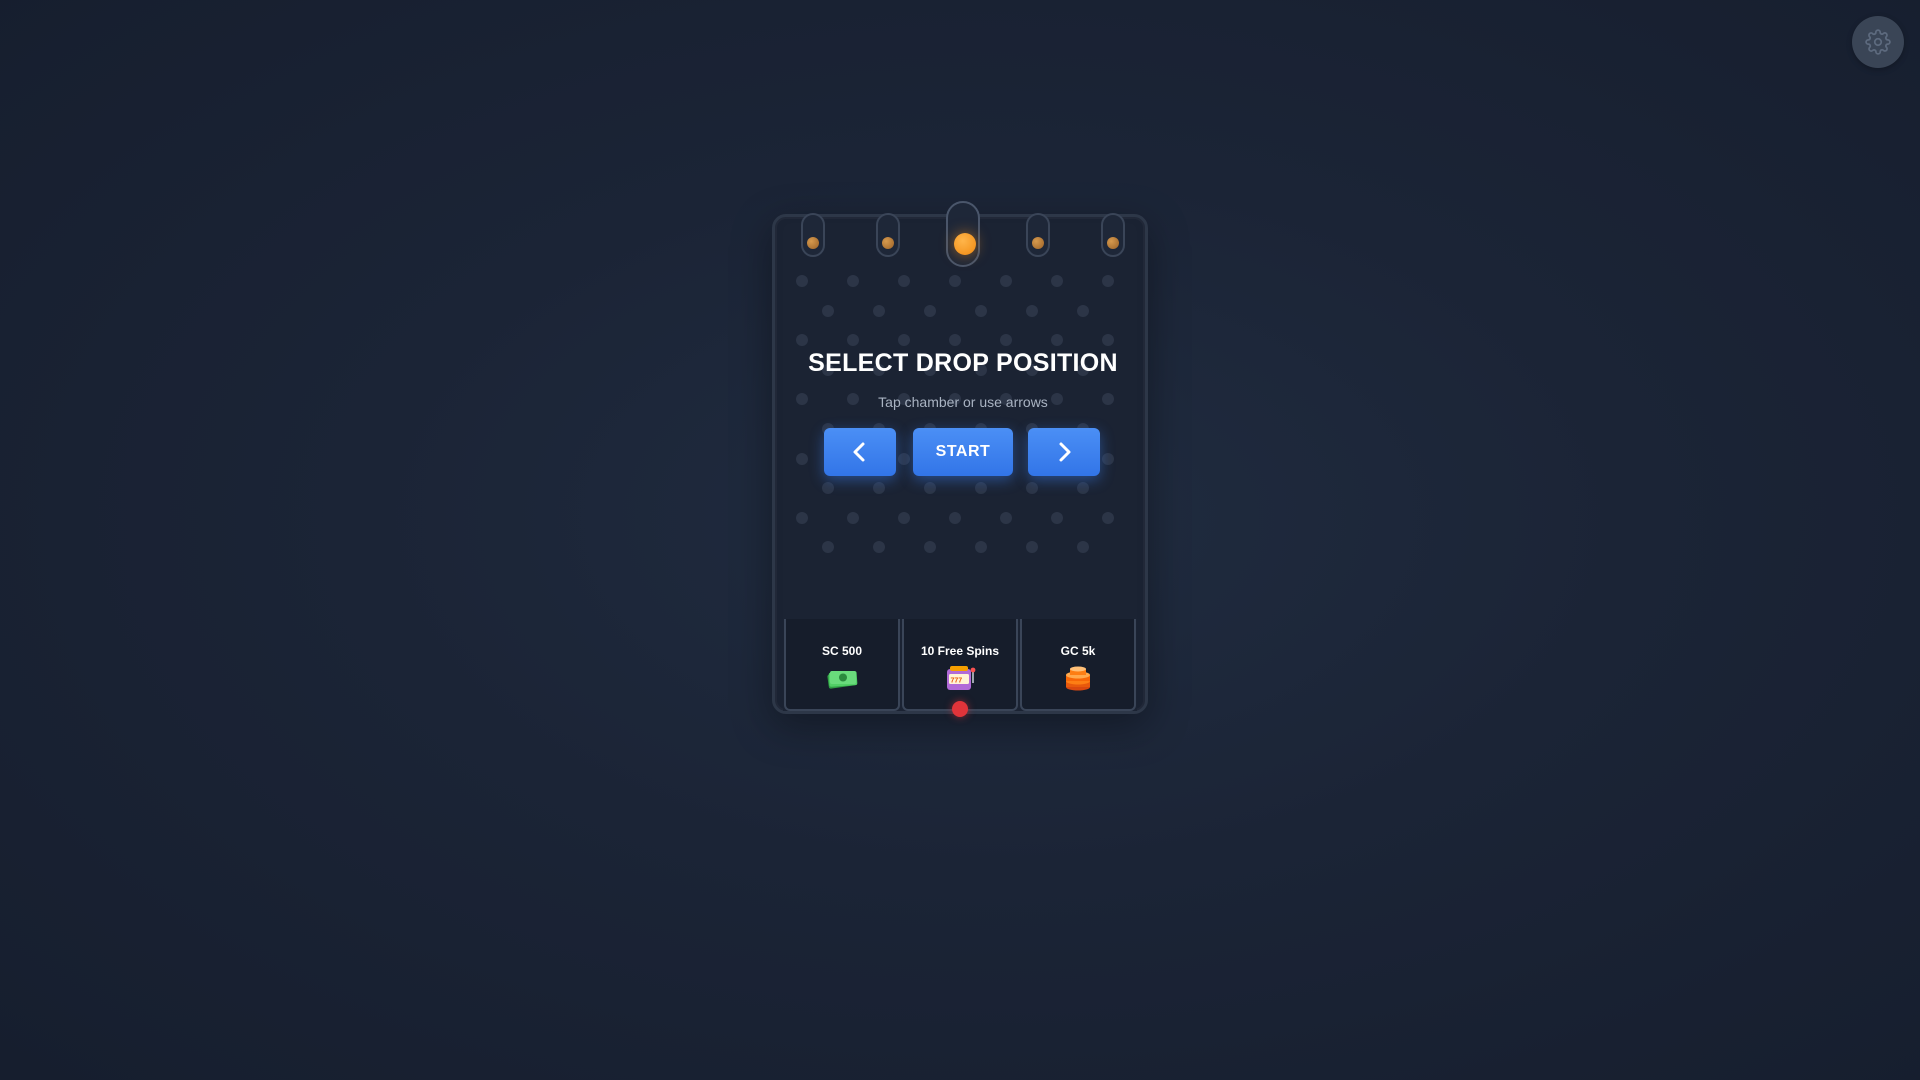 This screenshot has width=1920, height=1080. I want to click on coins-icon, so click(1078, 678).